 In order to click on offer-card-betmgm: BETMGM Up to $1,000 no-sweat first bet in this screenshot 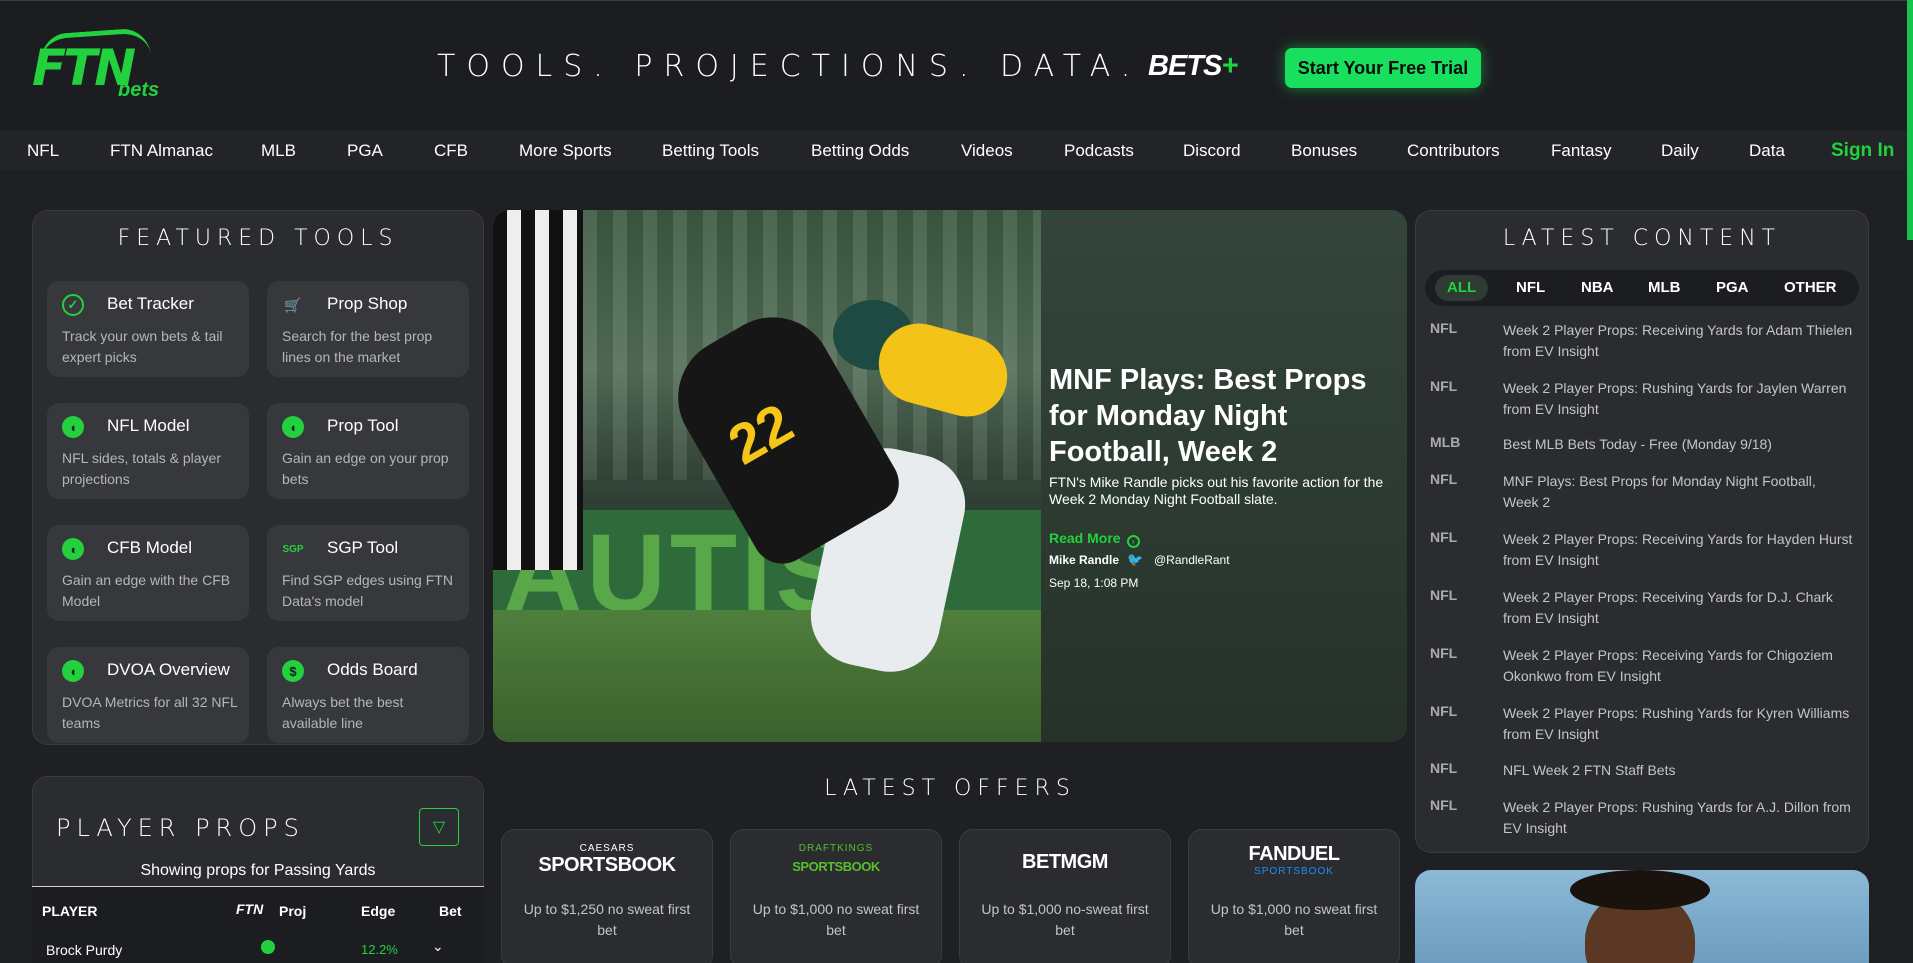, I will do `click(1065, 896)`.